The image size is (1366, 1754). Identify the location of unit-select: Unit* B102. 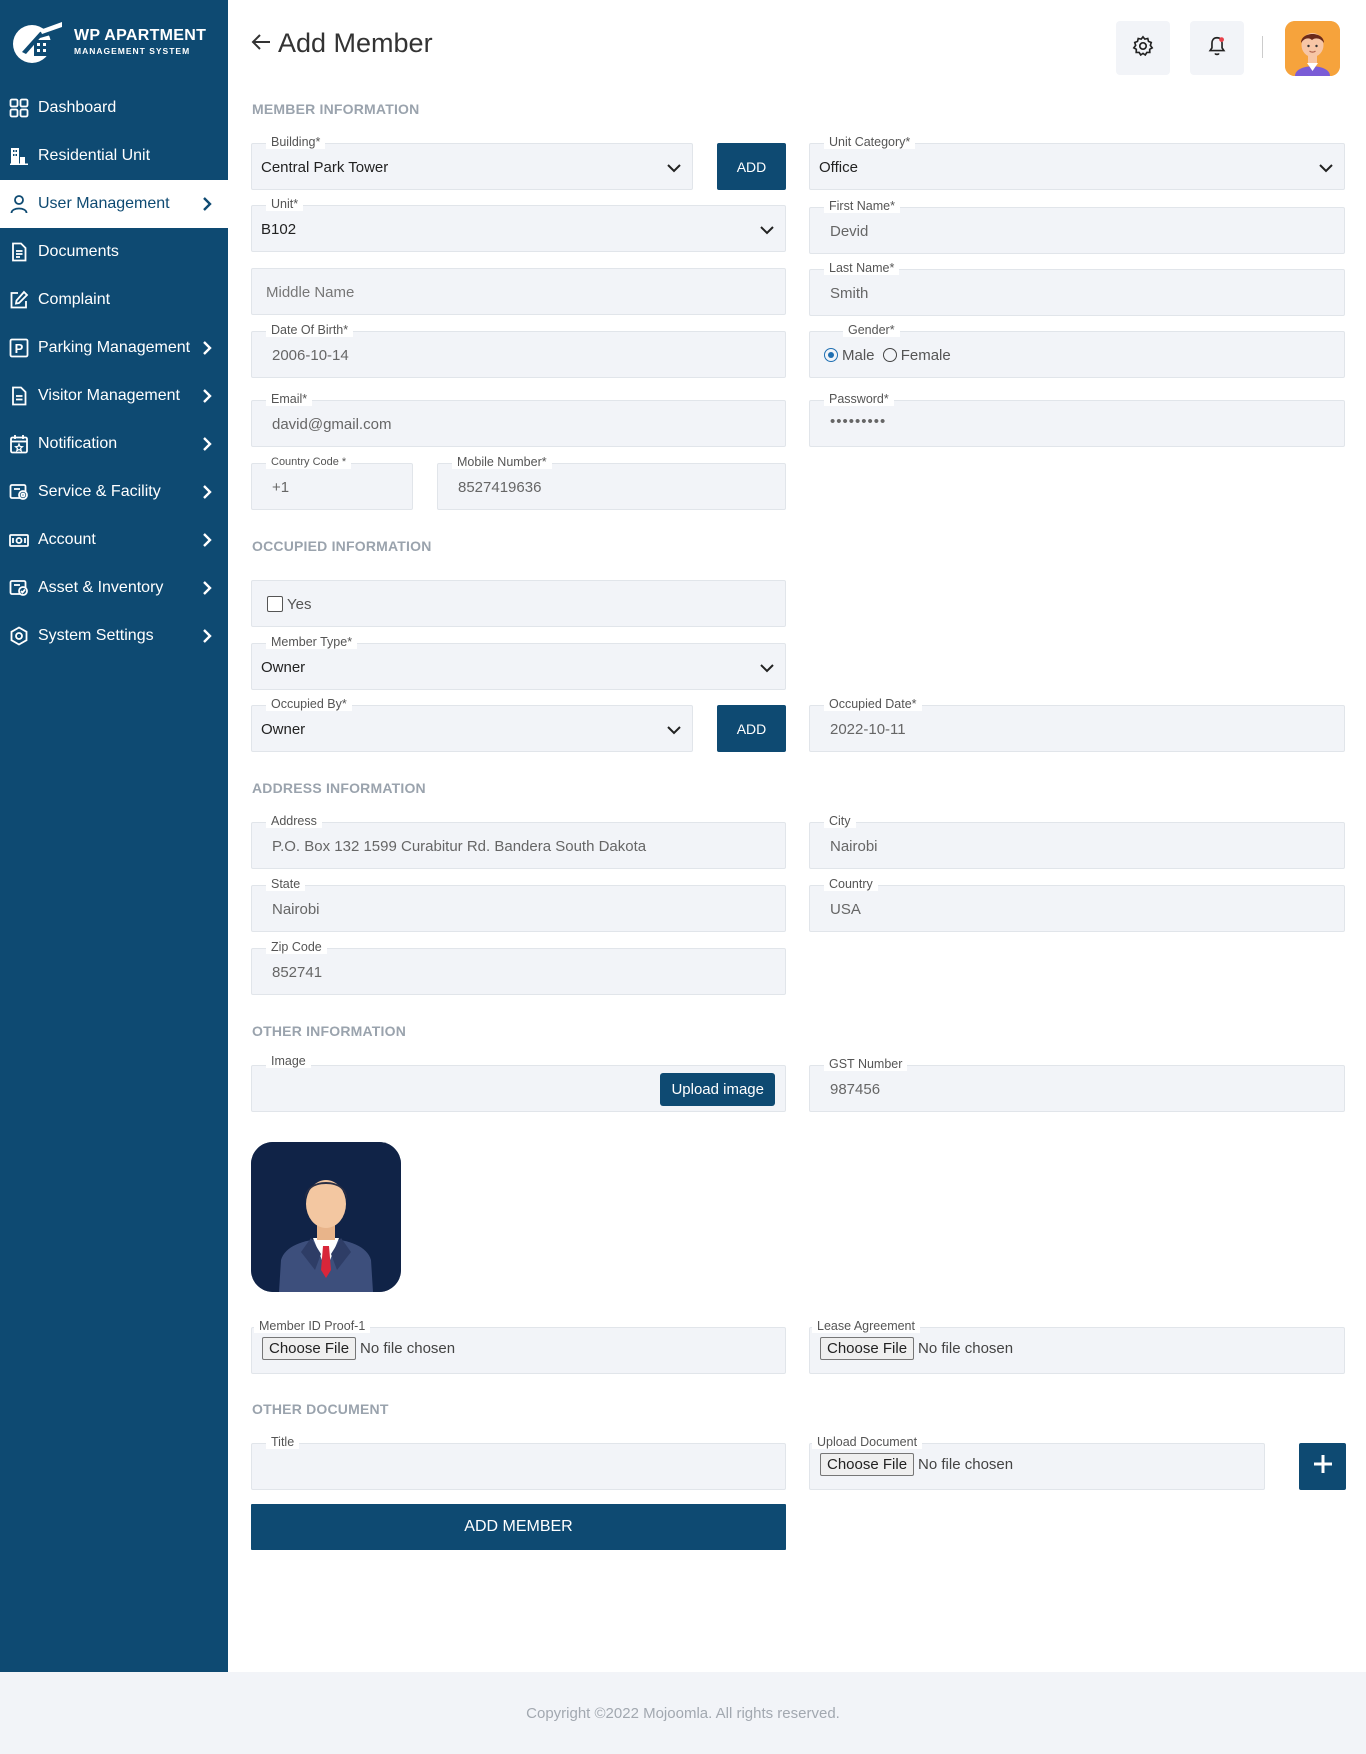
(518, 224).